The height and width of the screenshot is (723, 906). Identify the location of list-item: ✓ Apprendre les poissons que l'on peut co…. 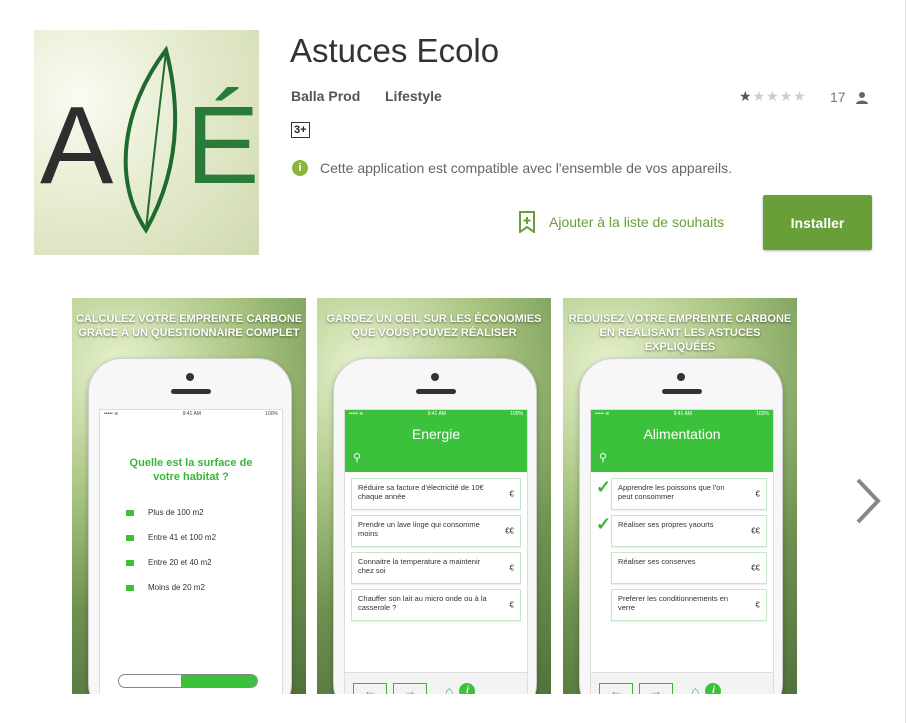
(681, 494).